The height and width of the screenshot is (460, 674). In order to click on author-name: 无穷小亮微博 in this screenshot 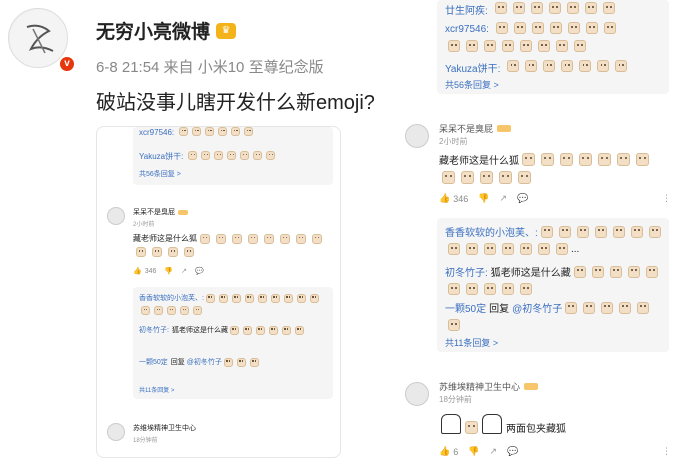, I will do `click(153, 30)`.